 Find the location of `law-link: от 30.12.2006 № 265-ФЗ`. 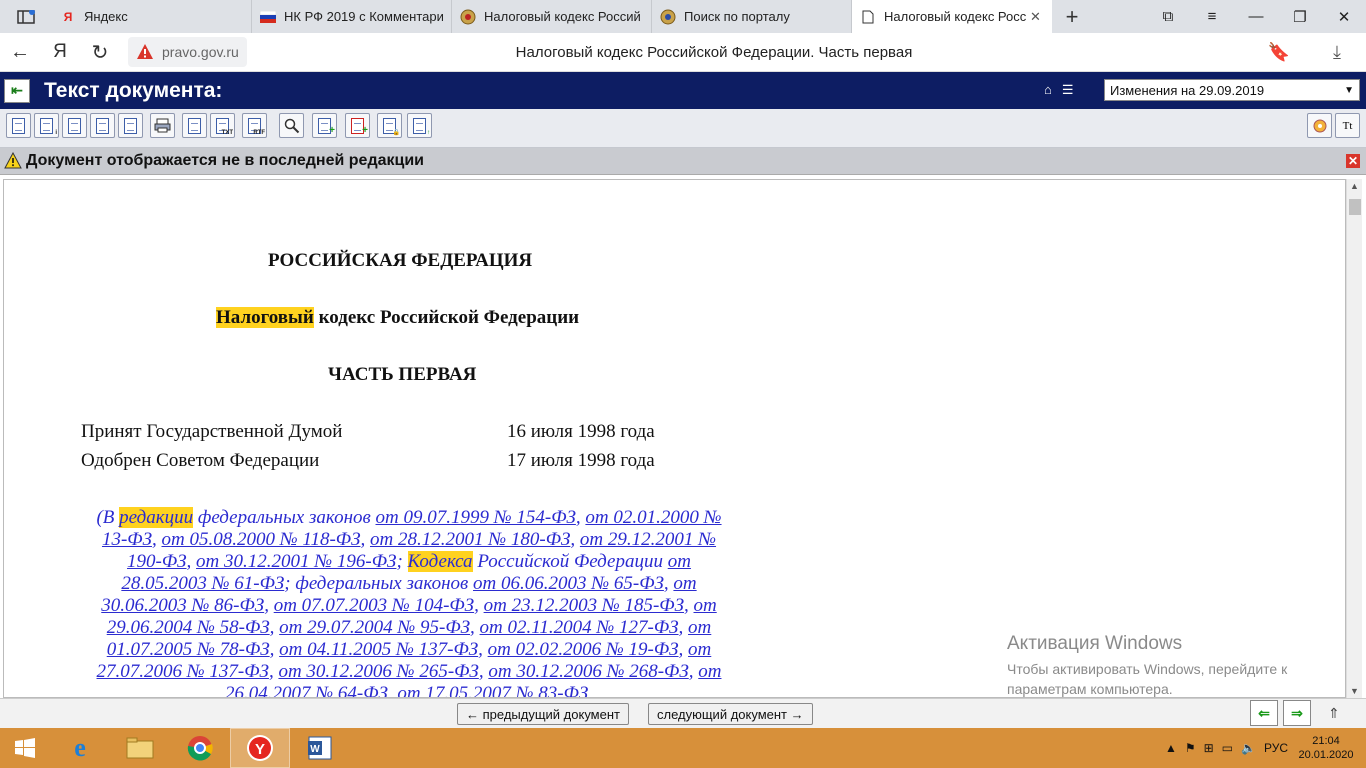

law-link: от 30.12.2006 № 265-ФЗ is located at coordinates (378, 671).